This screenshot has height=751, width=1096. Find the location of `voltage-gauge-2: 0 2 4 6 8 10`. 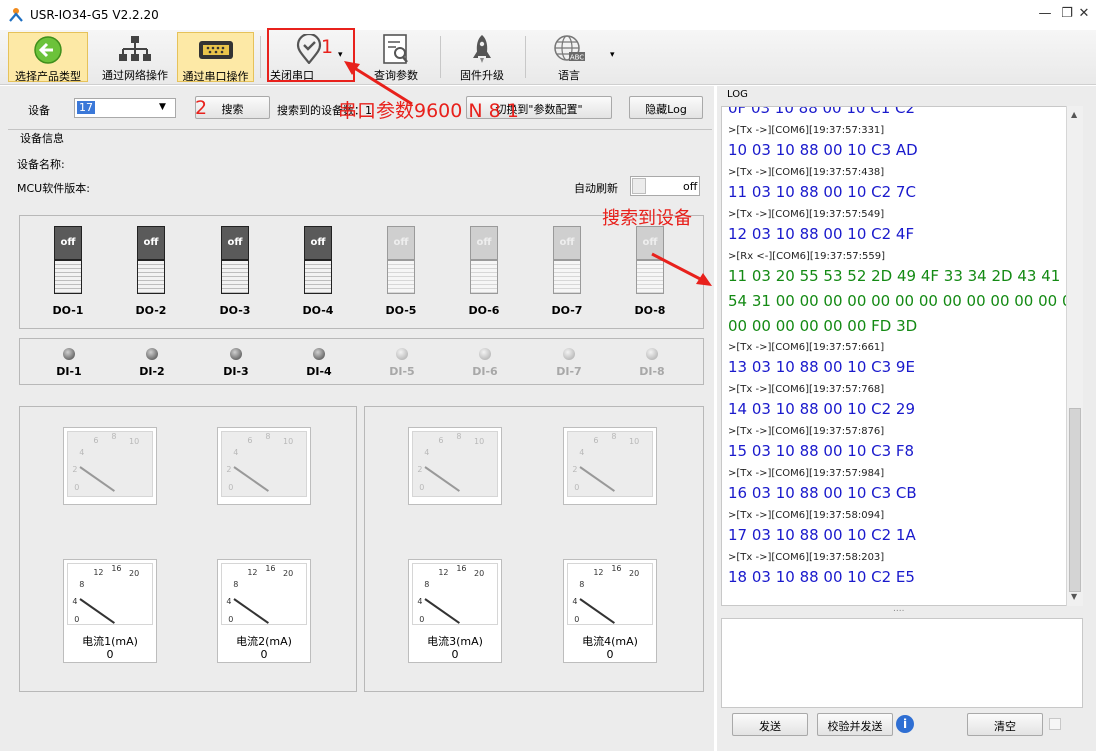

voltage-gauge-2: 0 2 4 6 8 10 is located at coordinates (264, 466).